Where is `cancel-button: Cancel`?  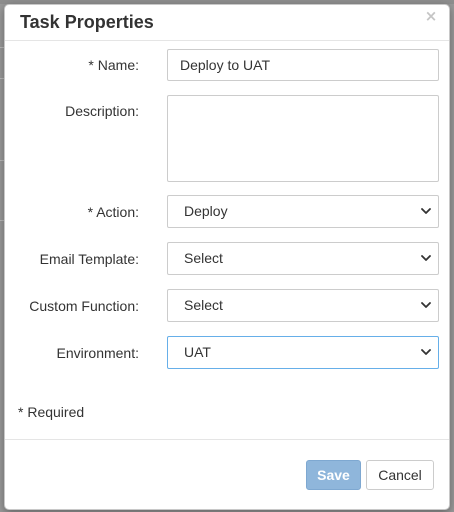
cancel-button: Cancel is located at coordinates (400, 475).